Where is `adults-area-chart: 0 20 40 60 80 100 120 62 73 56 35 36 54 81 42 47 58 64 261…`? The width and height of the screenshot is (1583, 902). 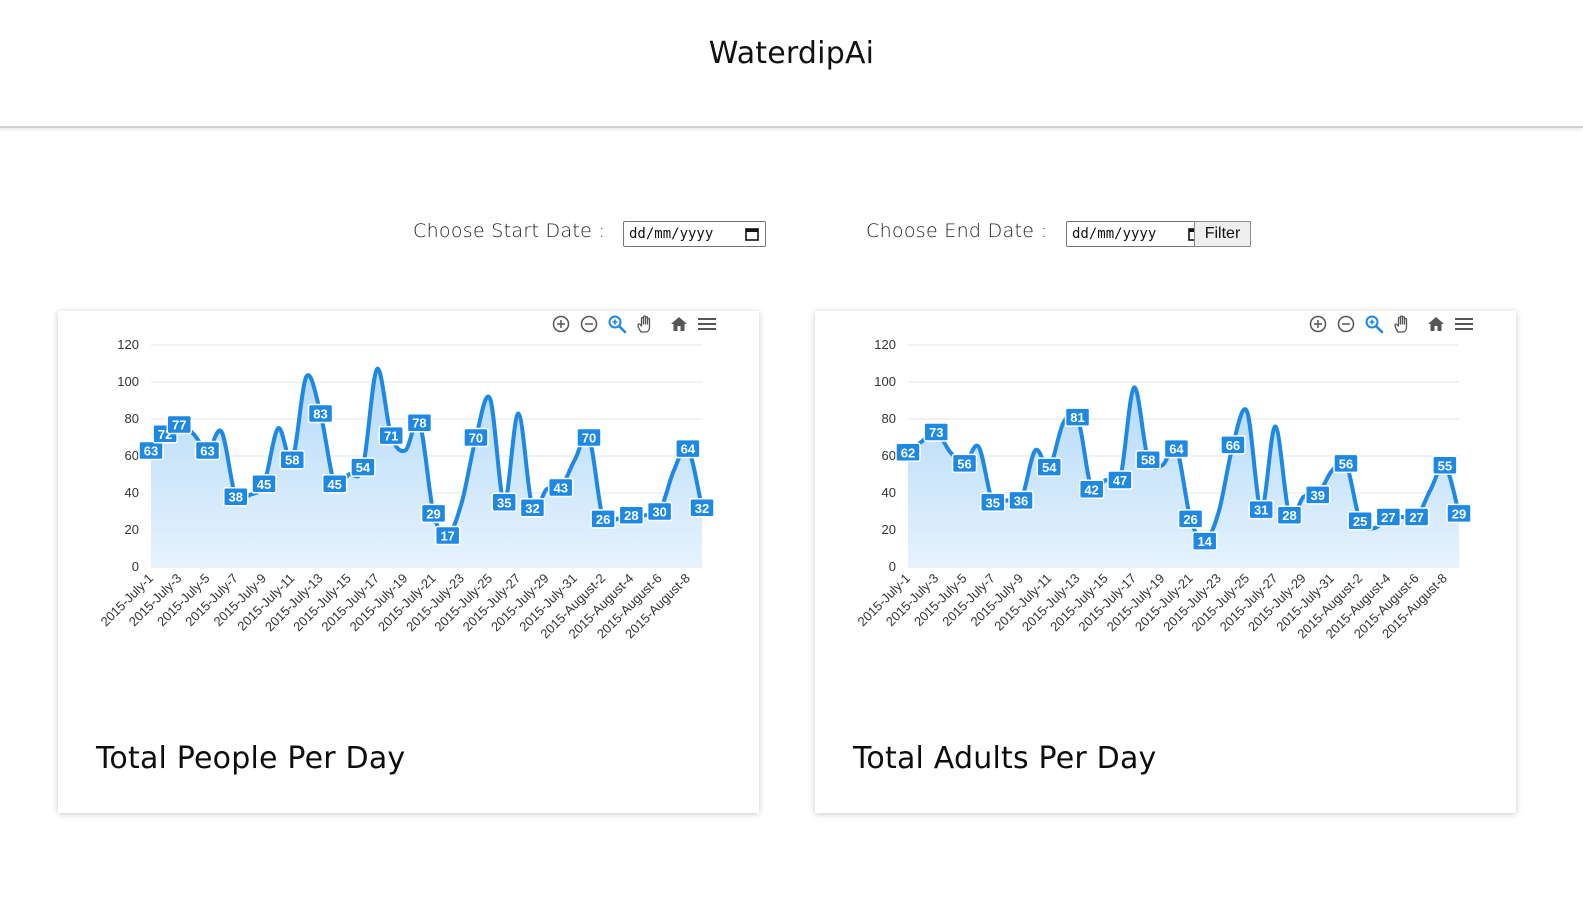 adults-area-chart: 0 20 40 60 80 100 120 62 73 56 35 36 54 81 42 47 58 64 261… is located at coordinates (1163, 489).